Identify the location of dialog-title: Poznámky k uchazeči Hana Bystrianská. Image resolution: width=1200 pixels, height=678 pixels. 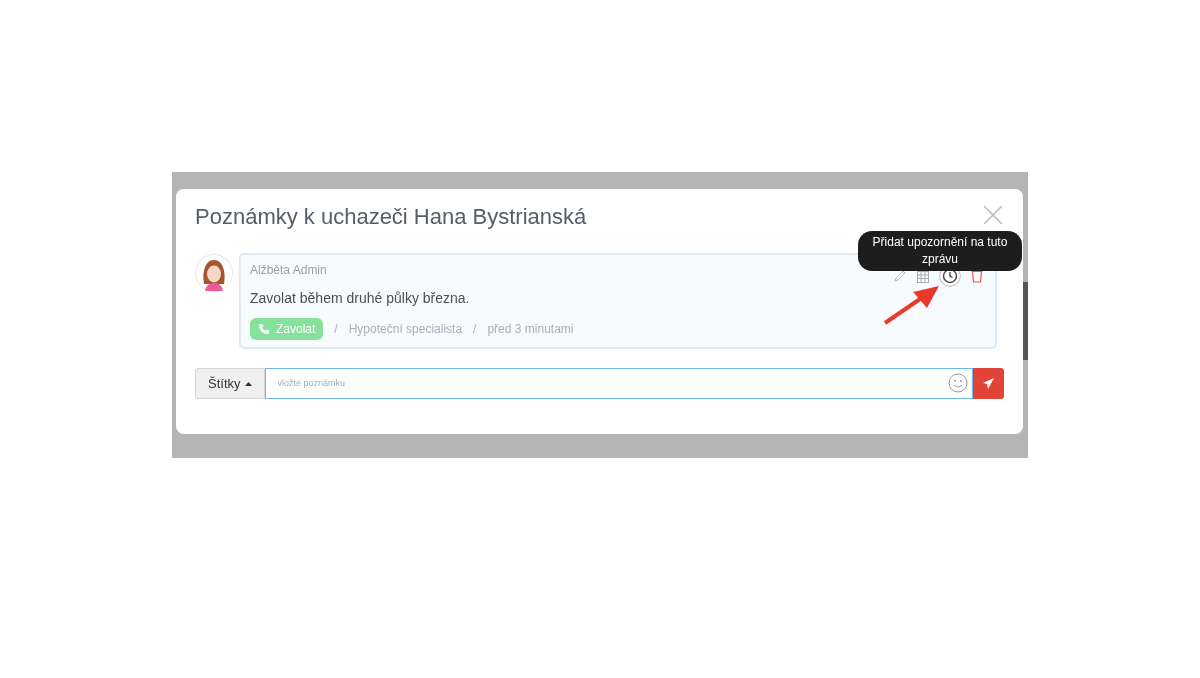
(391, 217).